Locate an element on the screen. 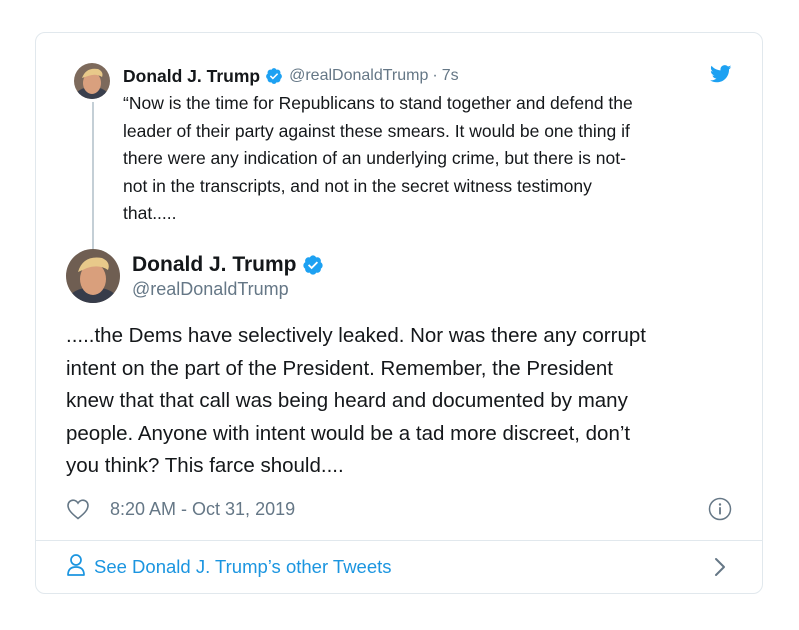  thread-connector-line is located at coordinates (93, 187).